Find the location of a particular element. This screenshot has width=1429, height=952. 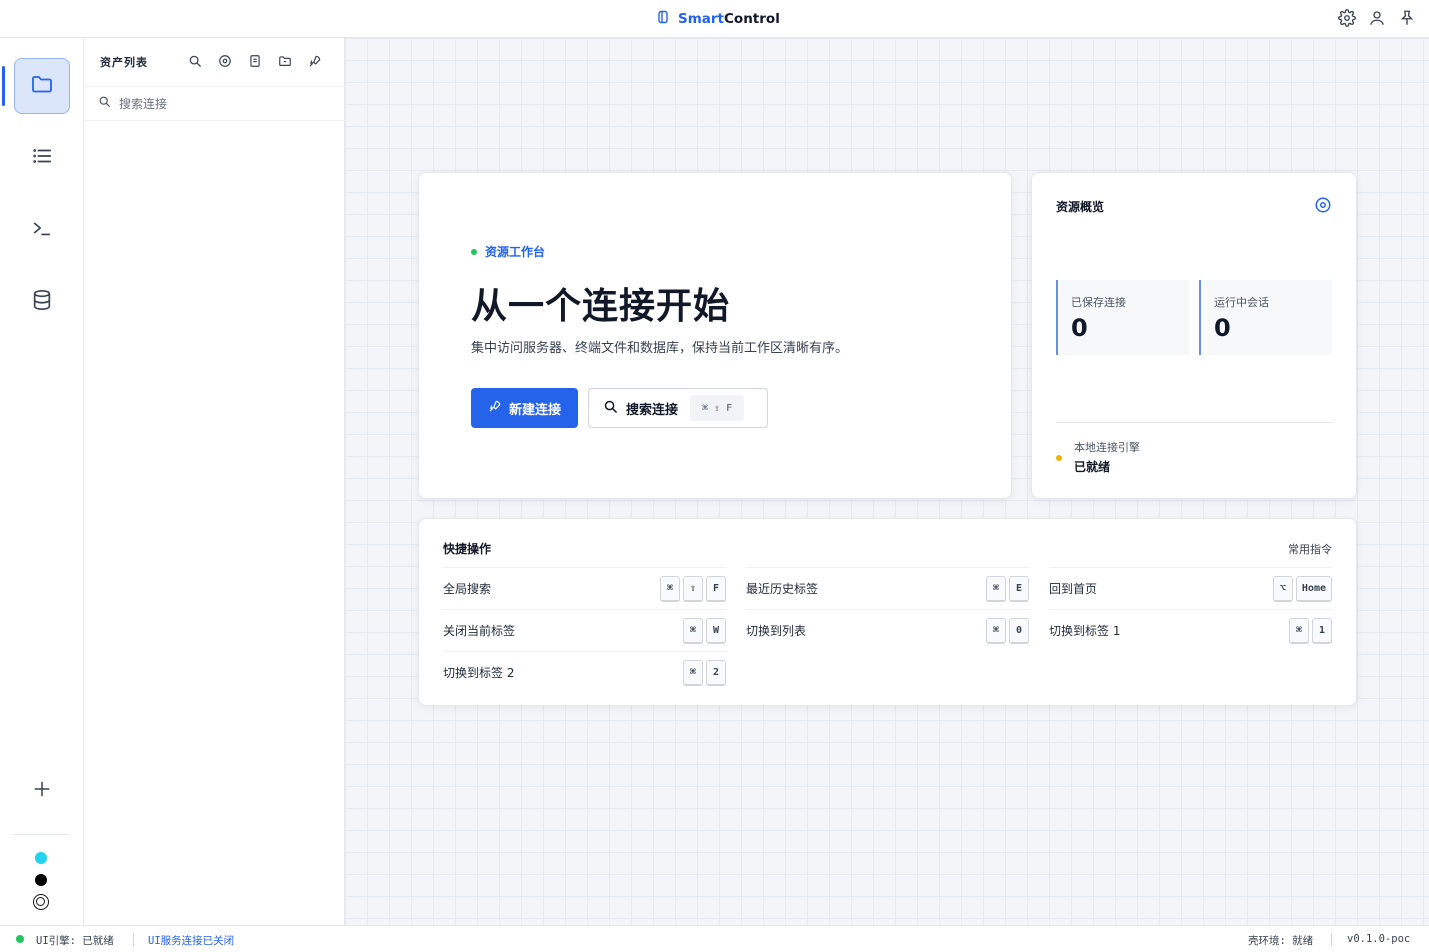

status-dot-green is located at coordinates (474, 251).